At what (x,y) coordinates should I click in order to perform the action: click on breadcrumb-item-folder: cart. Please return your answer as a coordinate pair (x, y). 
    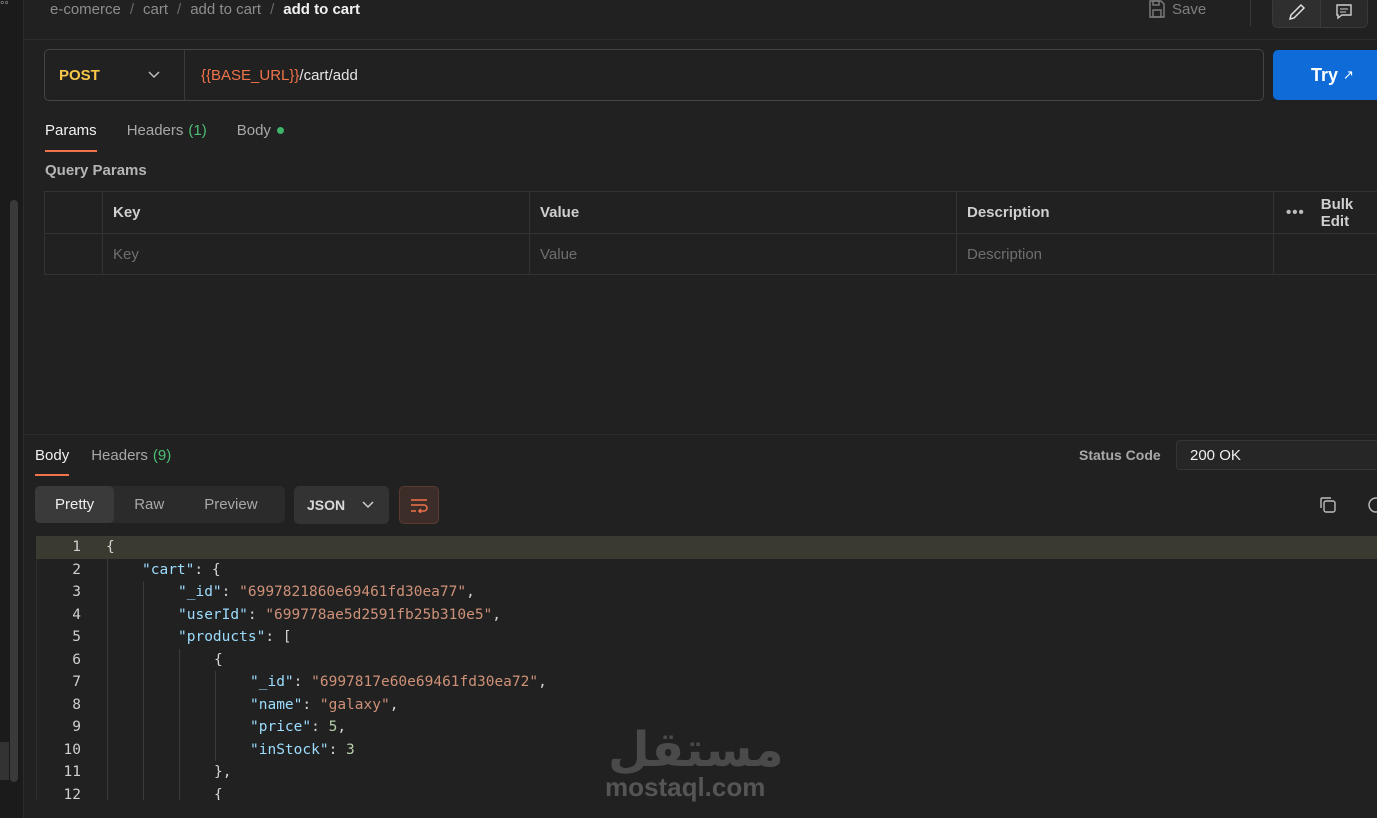
    Looking at the image, I should click on (155, 9).